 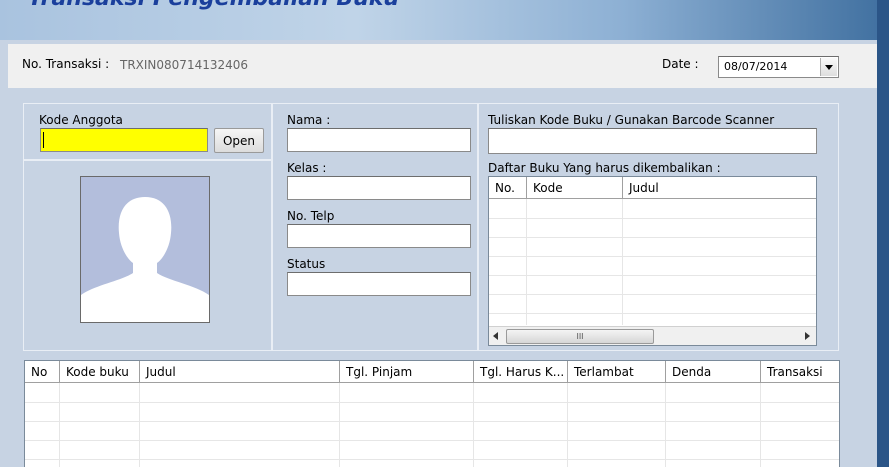 I want to click on open-button: Open, so click(x=239, y=140).